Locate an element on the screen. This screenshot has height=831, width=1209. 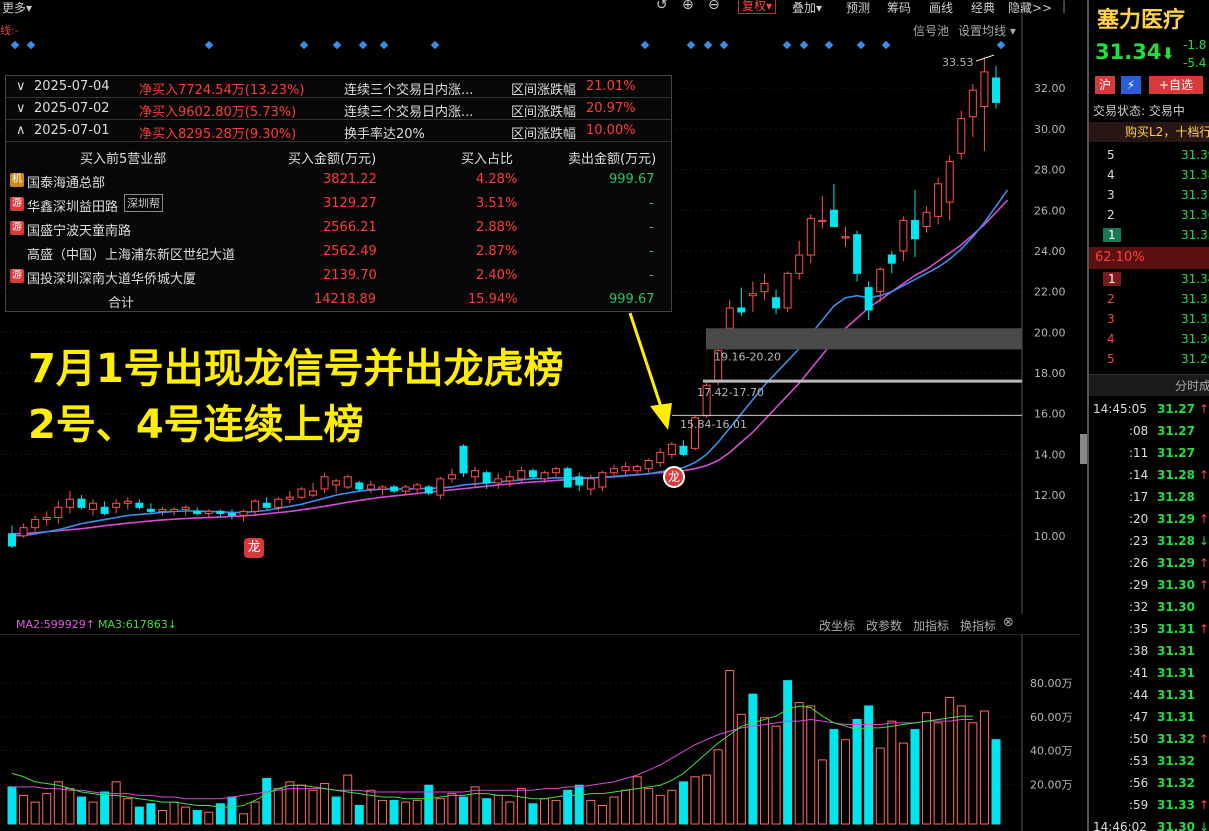
price-tick-1: 30.00 is located at coordinates (1050, 129).